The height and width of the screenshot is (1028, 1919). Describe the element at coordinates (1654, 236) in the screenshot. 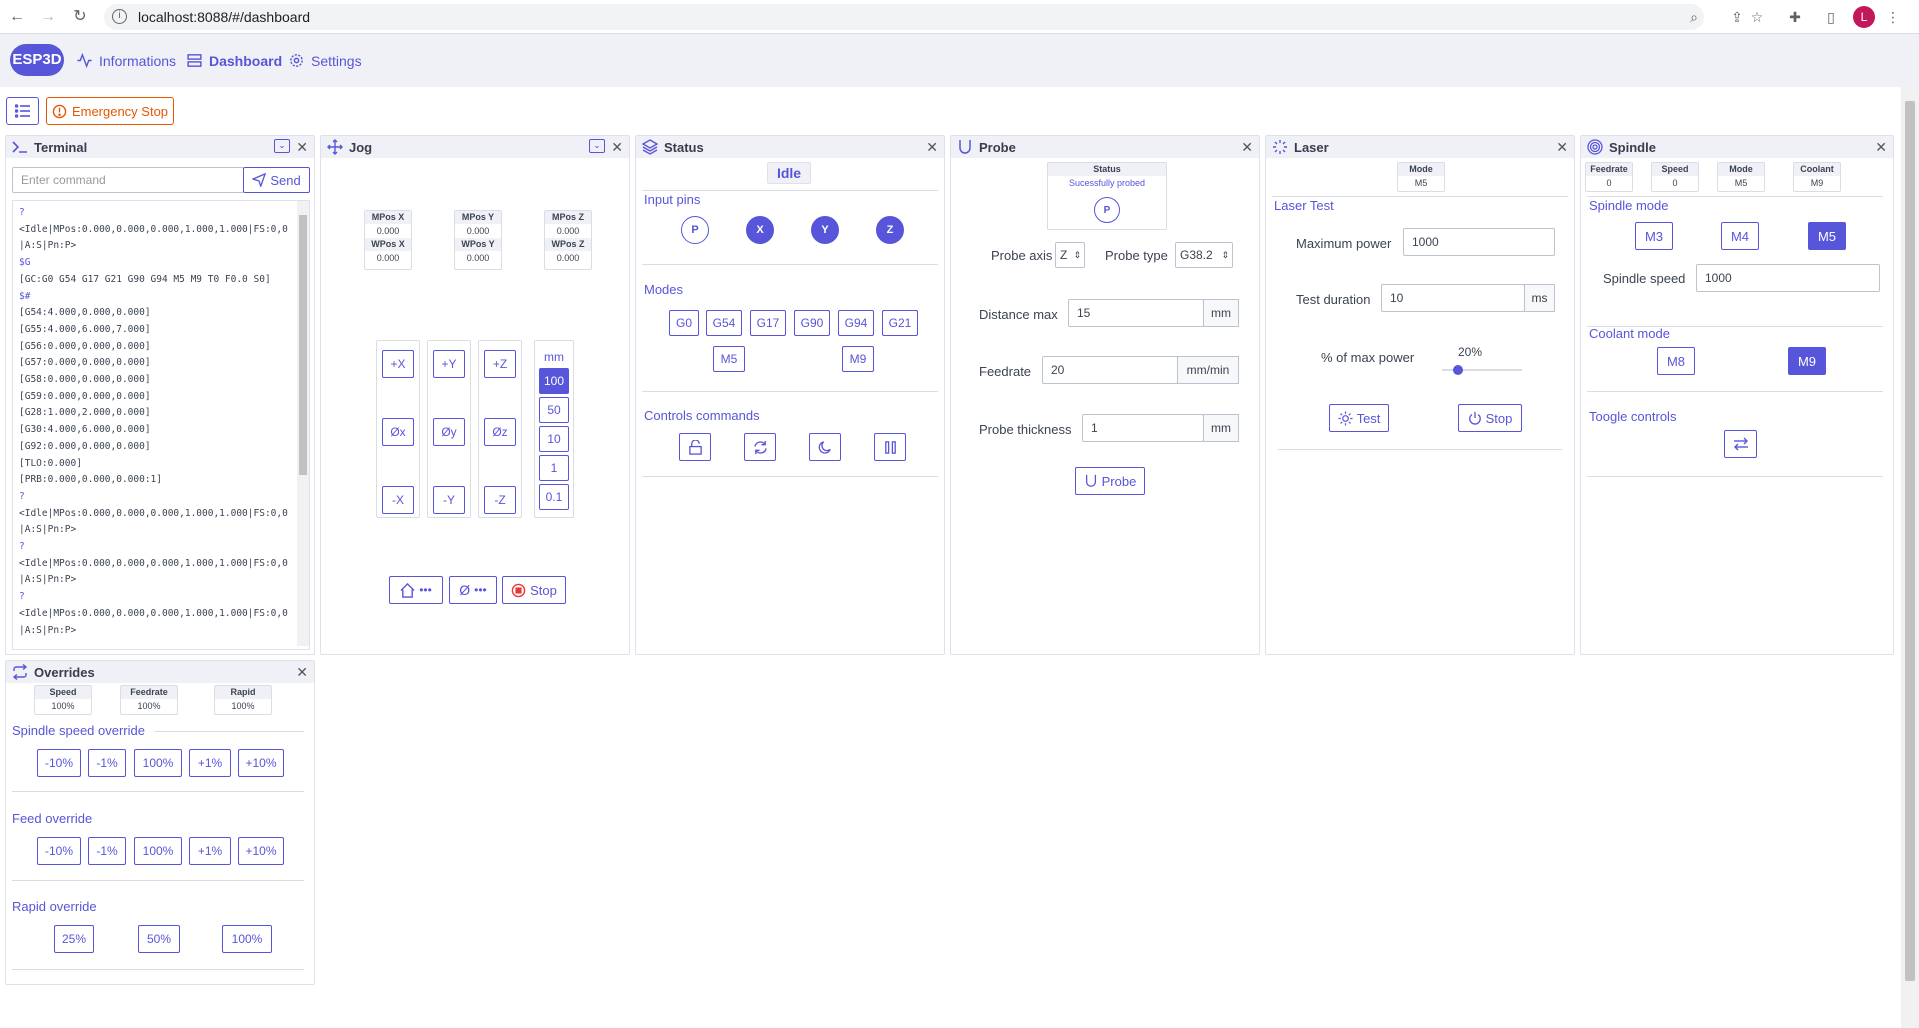

I see `spindle-mode-button: M3` at that location.